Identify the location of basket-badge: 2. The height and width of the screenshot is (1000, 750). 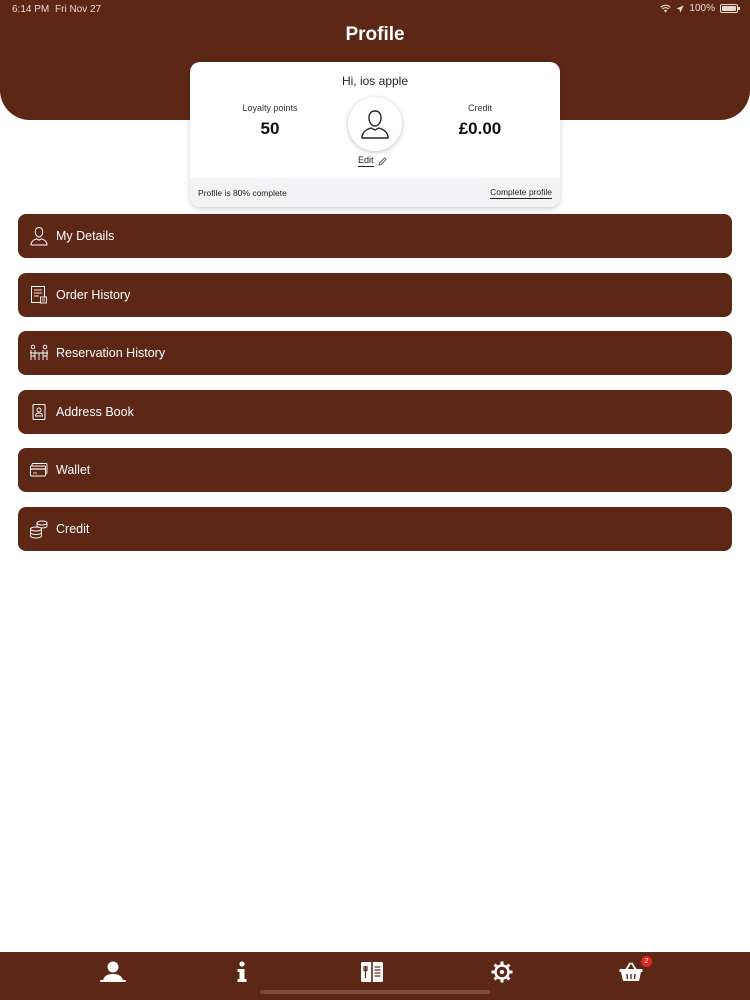
(646, 961).